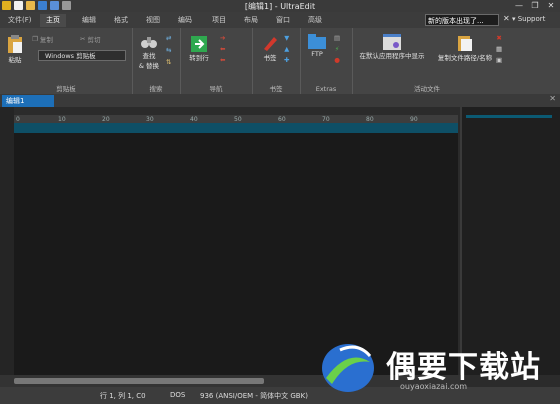  I want to click on navigation-group-label: 导航, so click(216, 89).